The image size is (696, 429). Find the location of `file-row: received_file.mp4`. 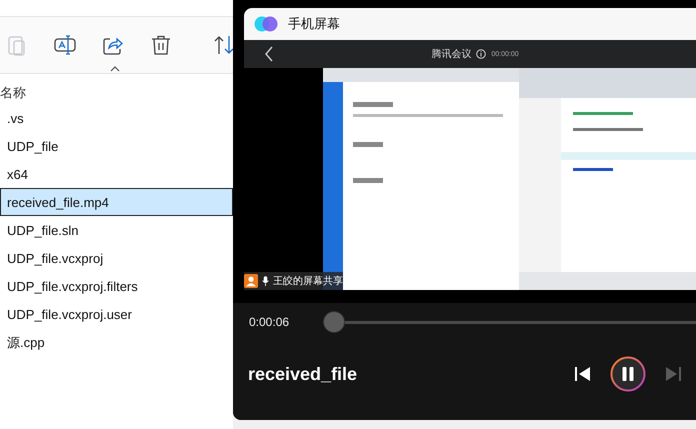

file-row: received_file.mp4 is located at coordinates (116, 202).